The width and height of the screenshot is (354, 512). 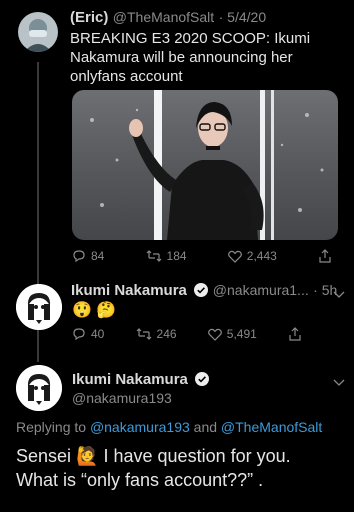 I want to click on replying-and-label: and, so click(x=205, y=427).